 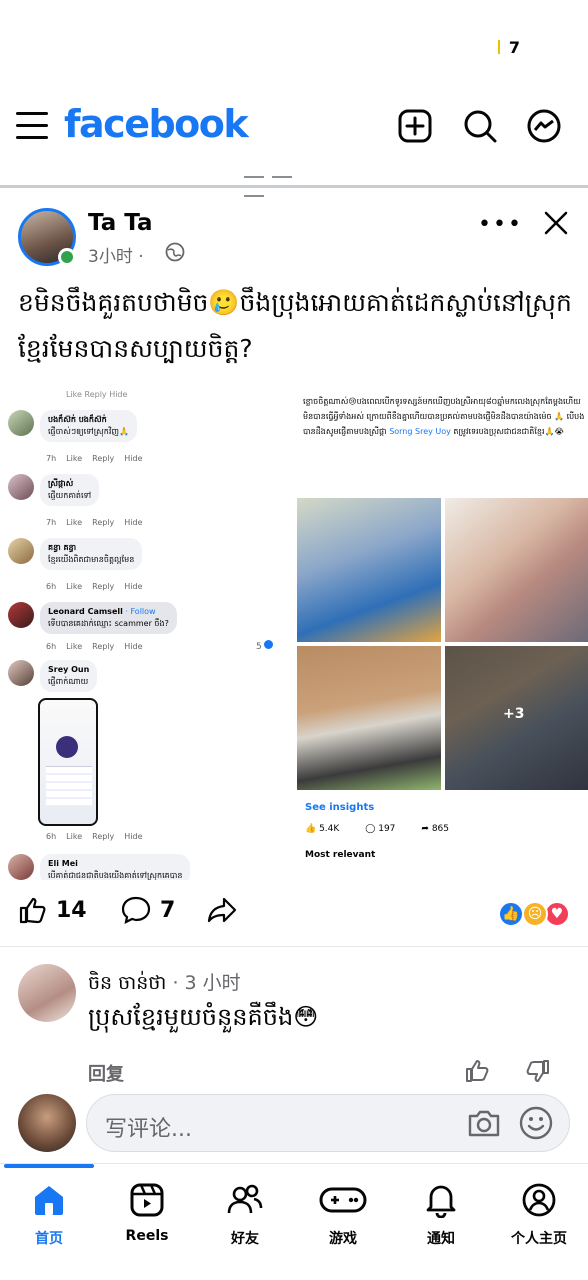 What do you see at coordinates (377, 829) in the screenshot?
I see `embedded-stats: 👍 5.4K ◯ 197 ➦ 865` at bounding box center [377, 829].